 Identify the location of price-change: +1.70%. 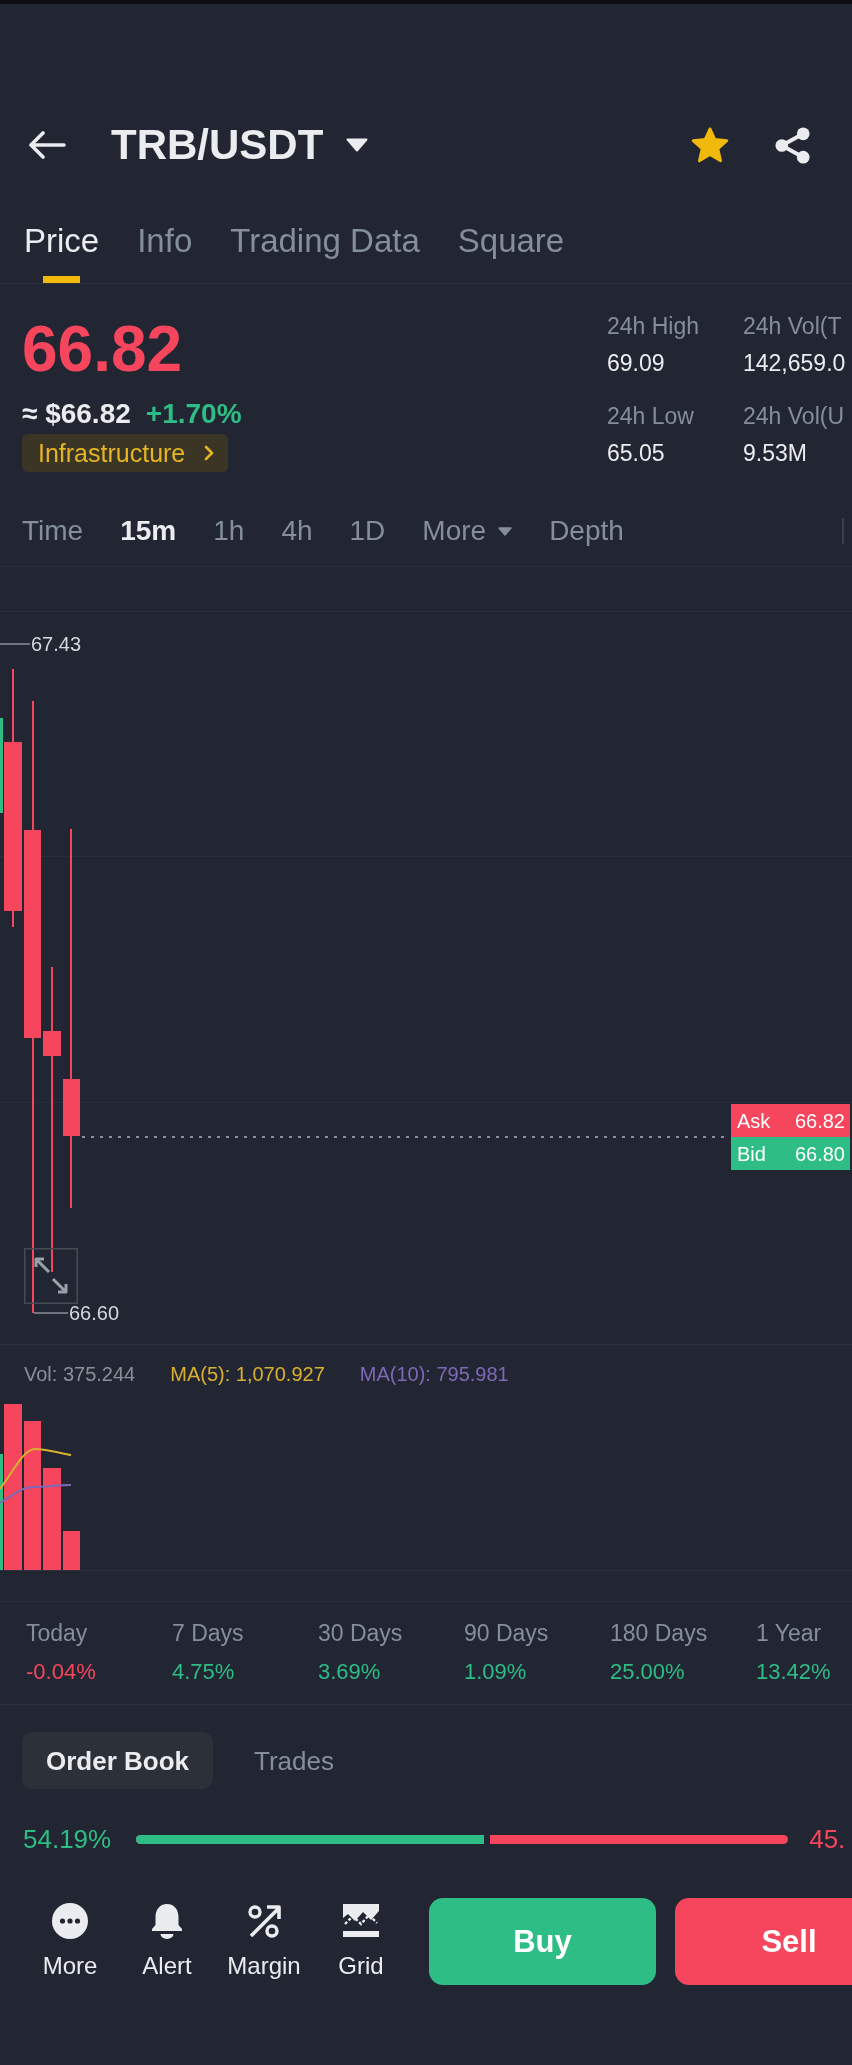
(193, 414).